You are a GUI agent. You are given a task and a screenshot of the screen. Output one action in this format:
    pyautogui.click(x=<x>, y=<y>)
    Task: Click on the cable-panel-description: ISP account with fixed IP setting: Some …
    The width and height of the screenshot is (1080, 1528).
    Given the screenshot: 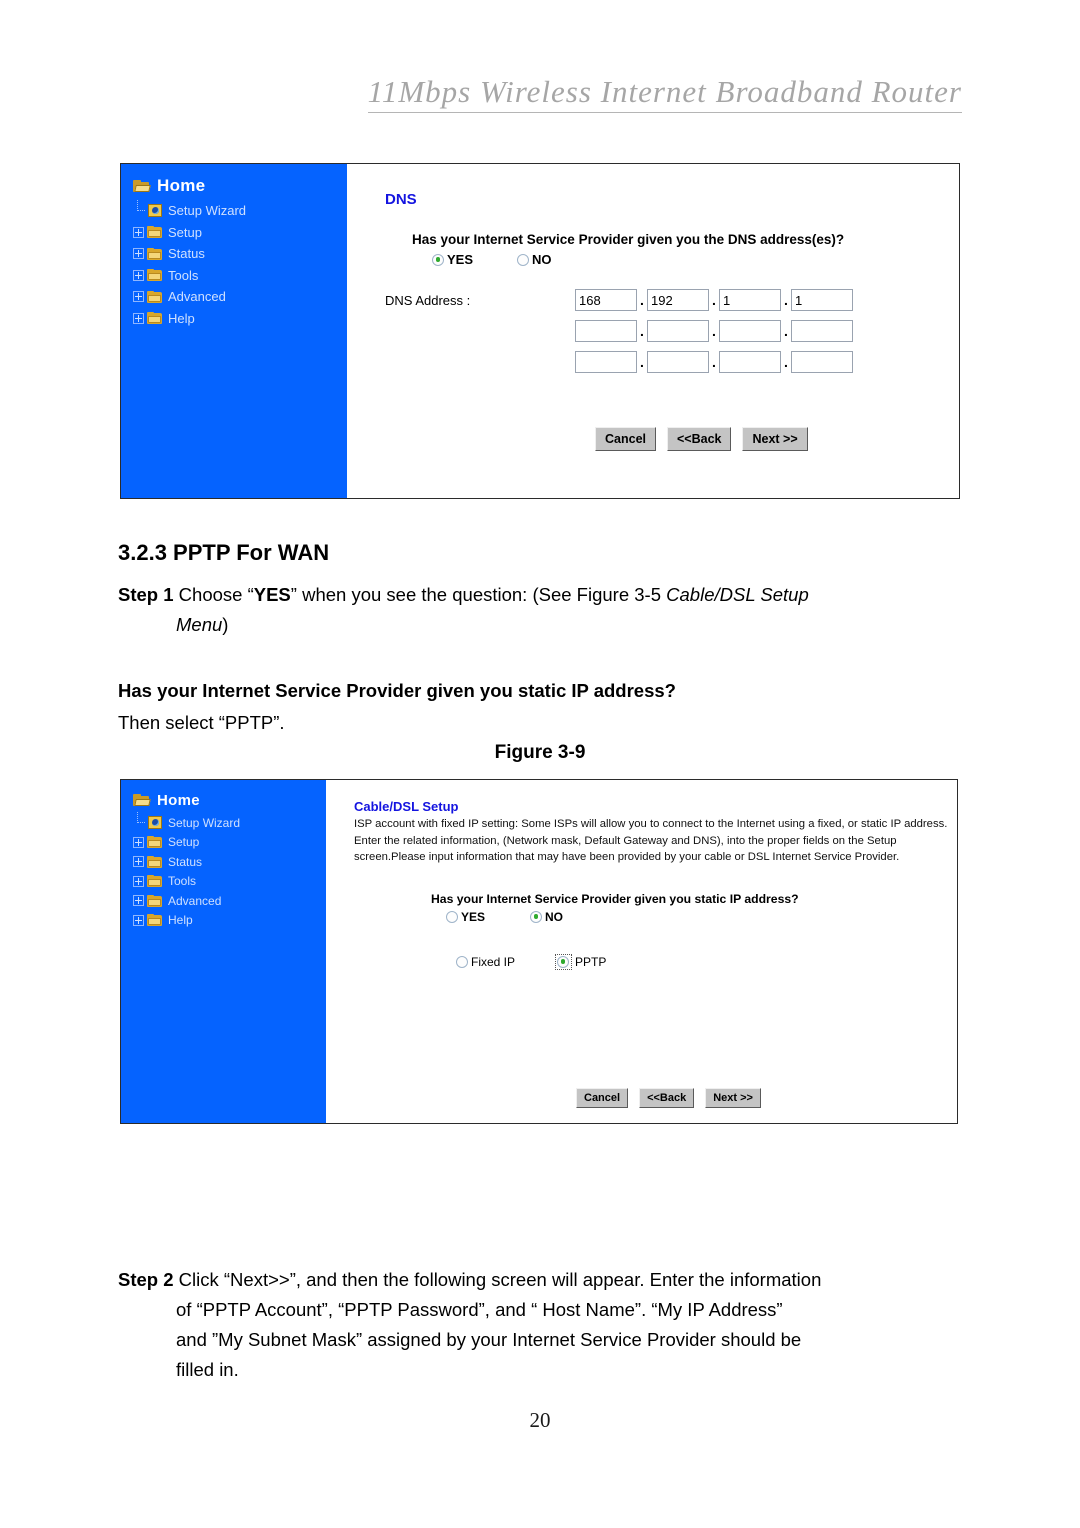 What is the action you would take?
    pyautogui.click(x=651, y=840)
    